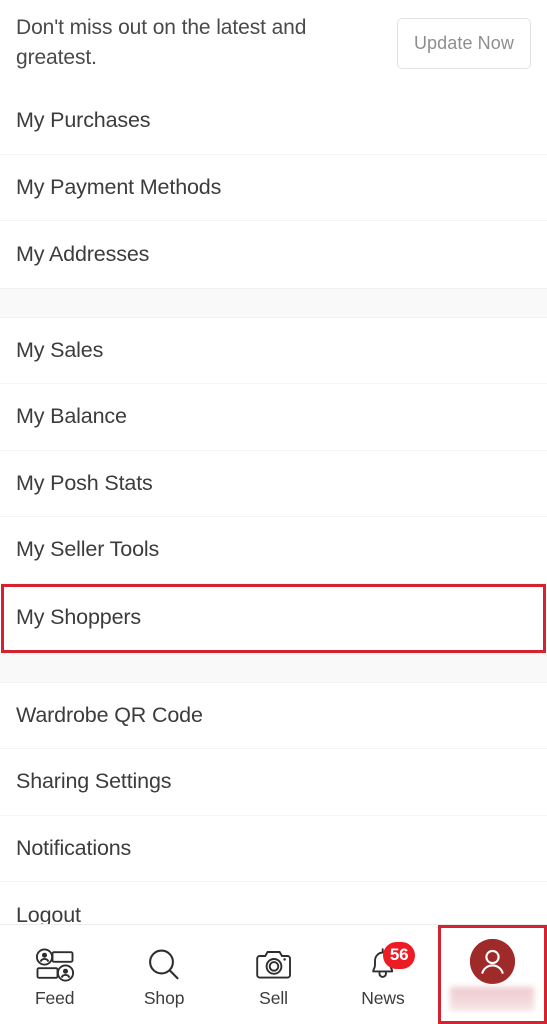 The height and width of the screenshot is (1024, 547). What do you see at coordinates (273, 715) in the screenshot?
I see `menu-item-wardrobe-qr-code: Wardrobe QR Code` at bounding box center [273, 715].